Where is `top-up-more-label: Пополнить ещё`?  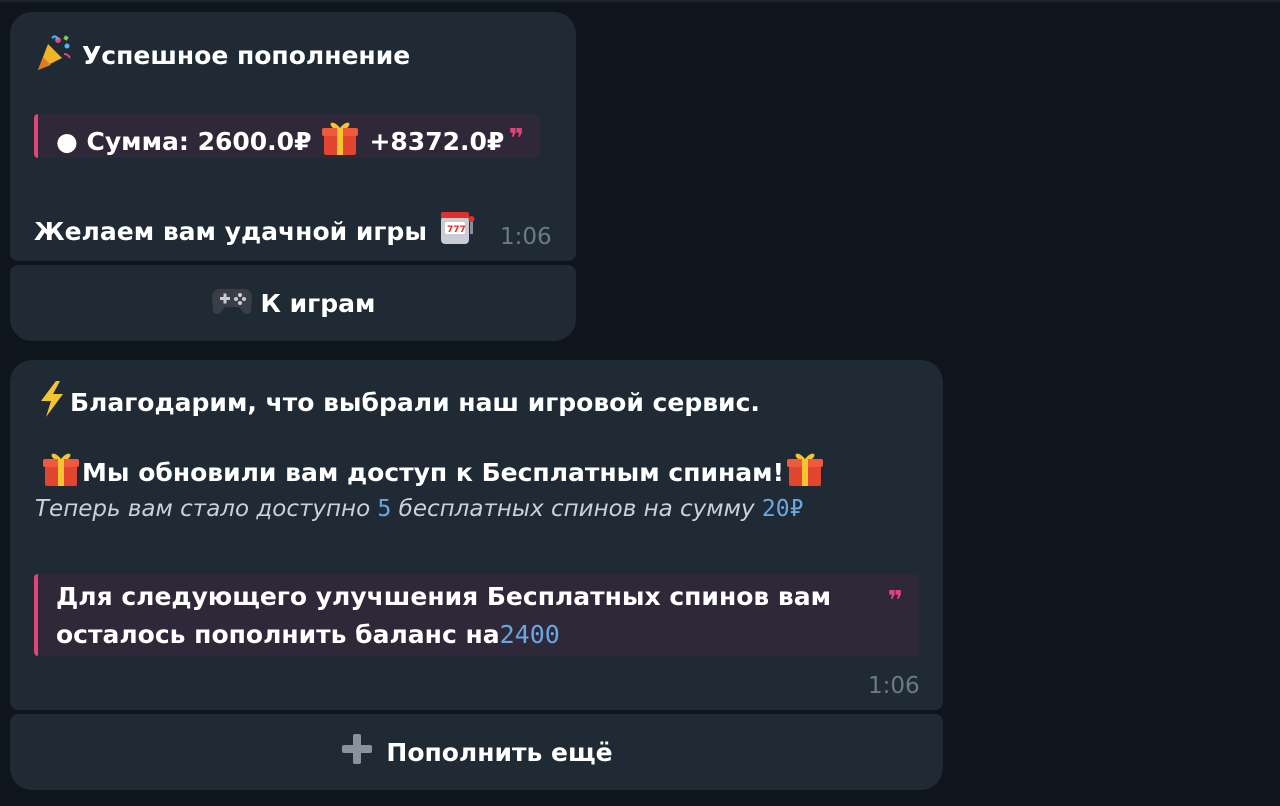 top-up-more-label: Пополнить ещё is located at coordinates (499, 752).